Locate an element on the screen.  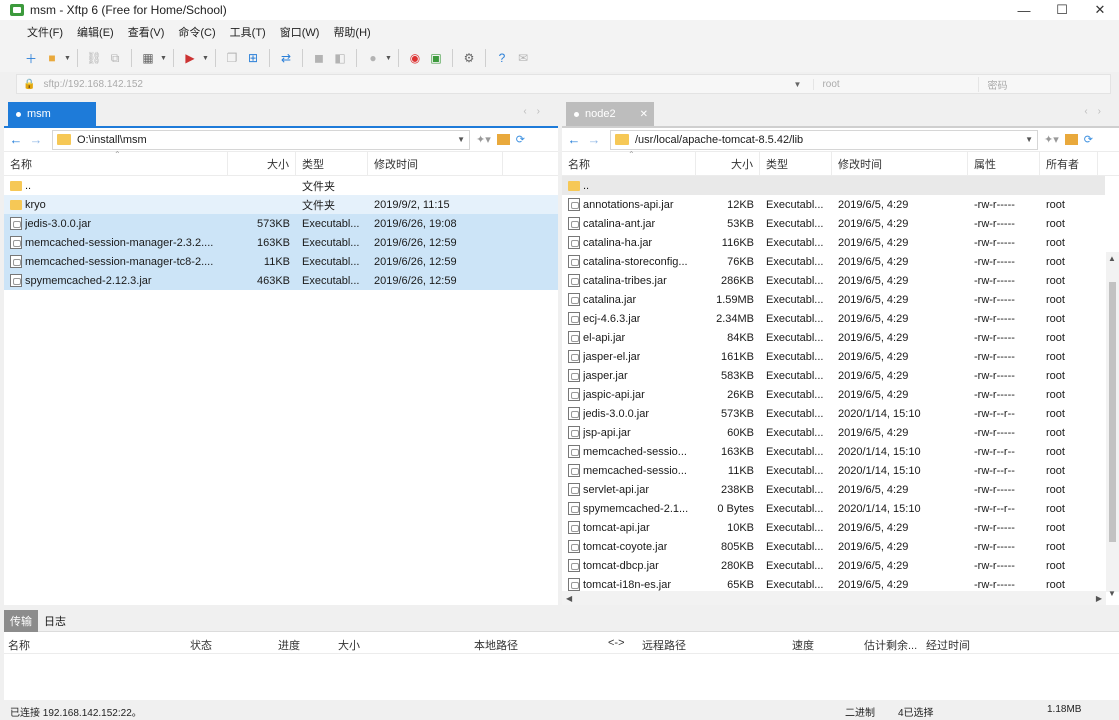
close-button: ✕ is located at coordinates (1100, 10).